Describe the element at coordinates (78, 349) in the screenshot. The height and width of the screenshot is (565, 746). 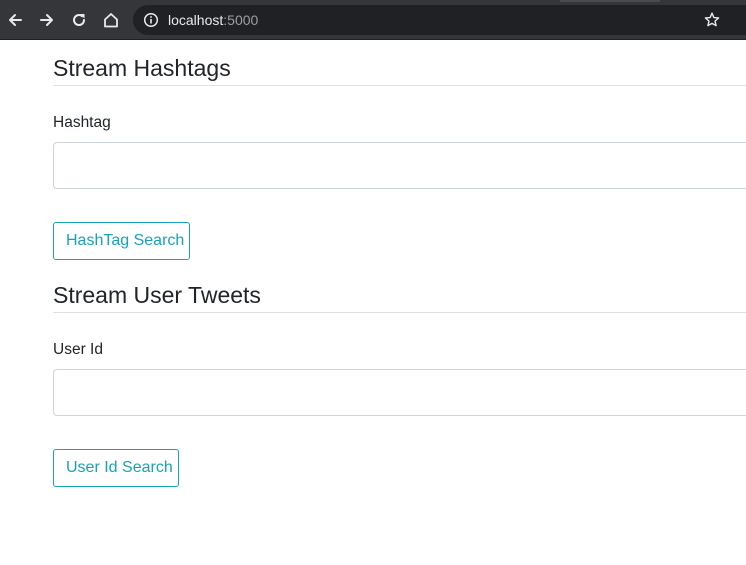
I see `user-id-field-label: User Id` at that location.